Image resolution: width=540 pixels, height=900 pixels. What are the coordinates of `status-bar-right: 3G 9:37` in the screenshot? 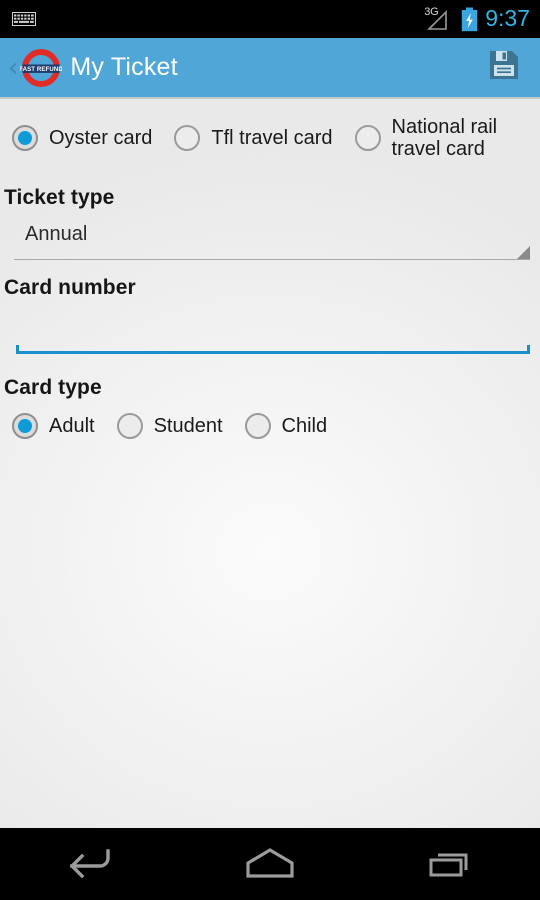 It's located at (477, 19).